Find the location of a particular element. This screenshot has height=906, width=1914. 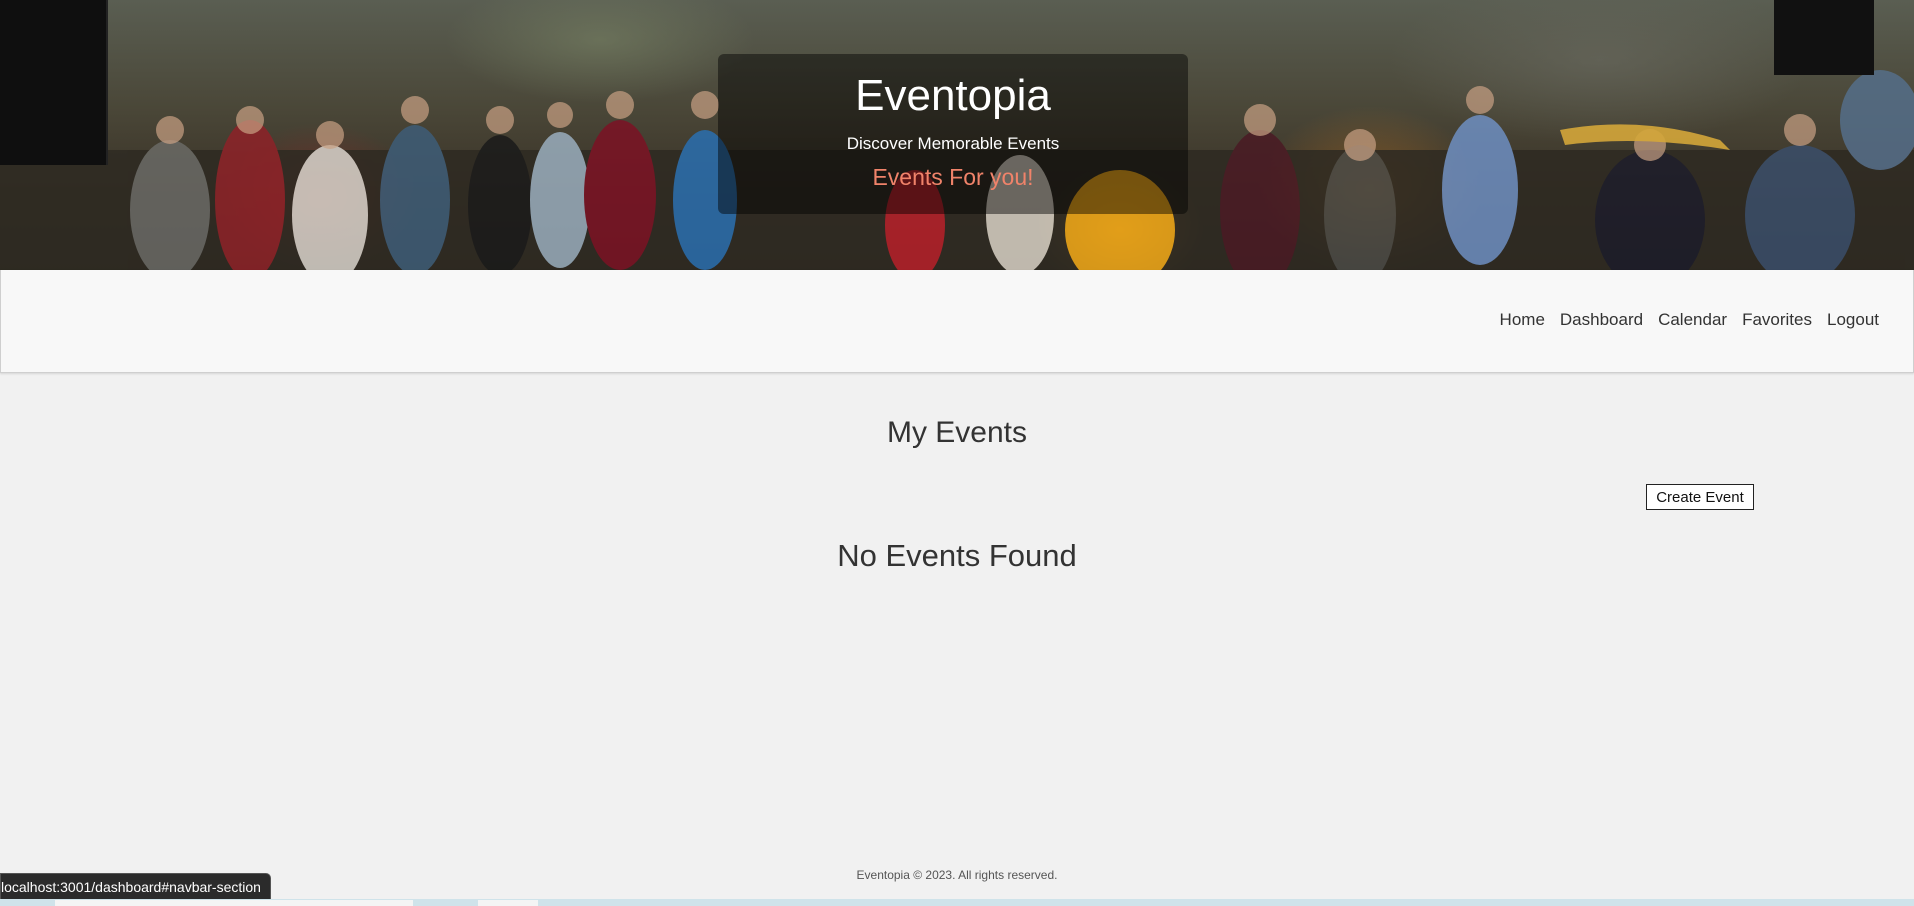

navbar: Home Dashboard Calendar Favorites Logout is located at coordinates (957, 321).